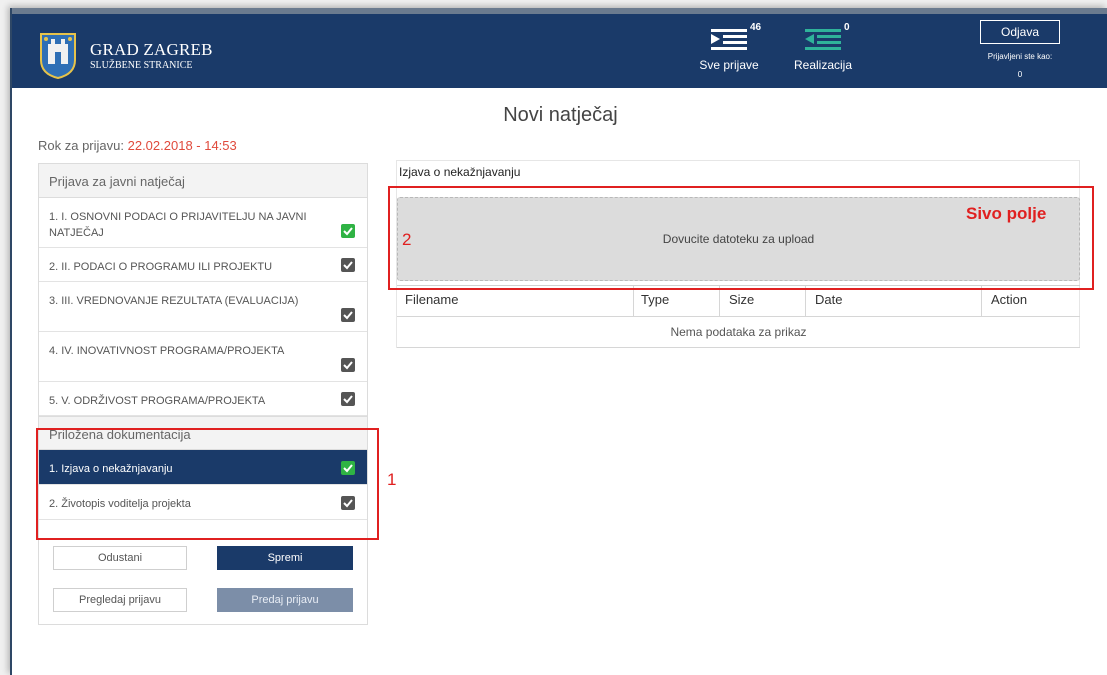 Image resolution: width=1107 pixels, height=675 pixels. What do you see at coordinates (847, 27) in the screenshot?
I see `nav-count-badge: 0` at bounding box center [847, 27].